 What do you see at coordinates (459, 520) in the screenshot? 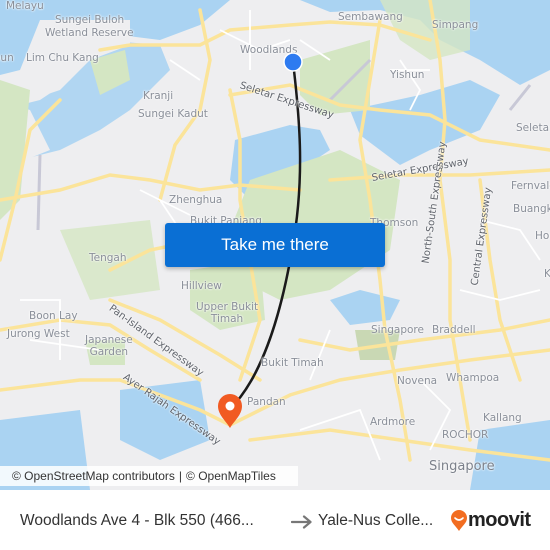
I see `moovit-pin-icon` at bounding box center [459, 520].